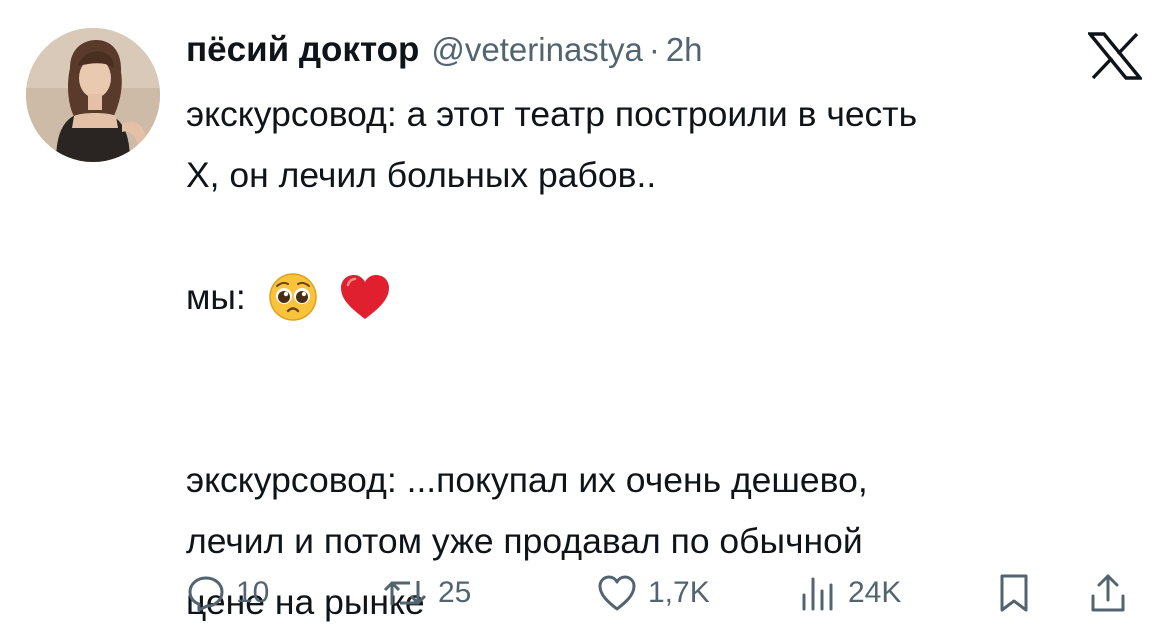  What do you see at coordinates (666, 297) in the screenshot?
I see `tweet-line-with-emoji: мы:` at bounding box center [666, 297].